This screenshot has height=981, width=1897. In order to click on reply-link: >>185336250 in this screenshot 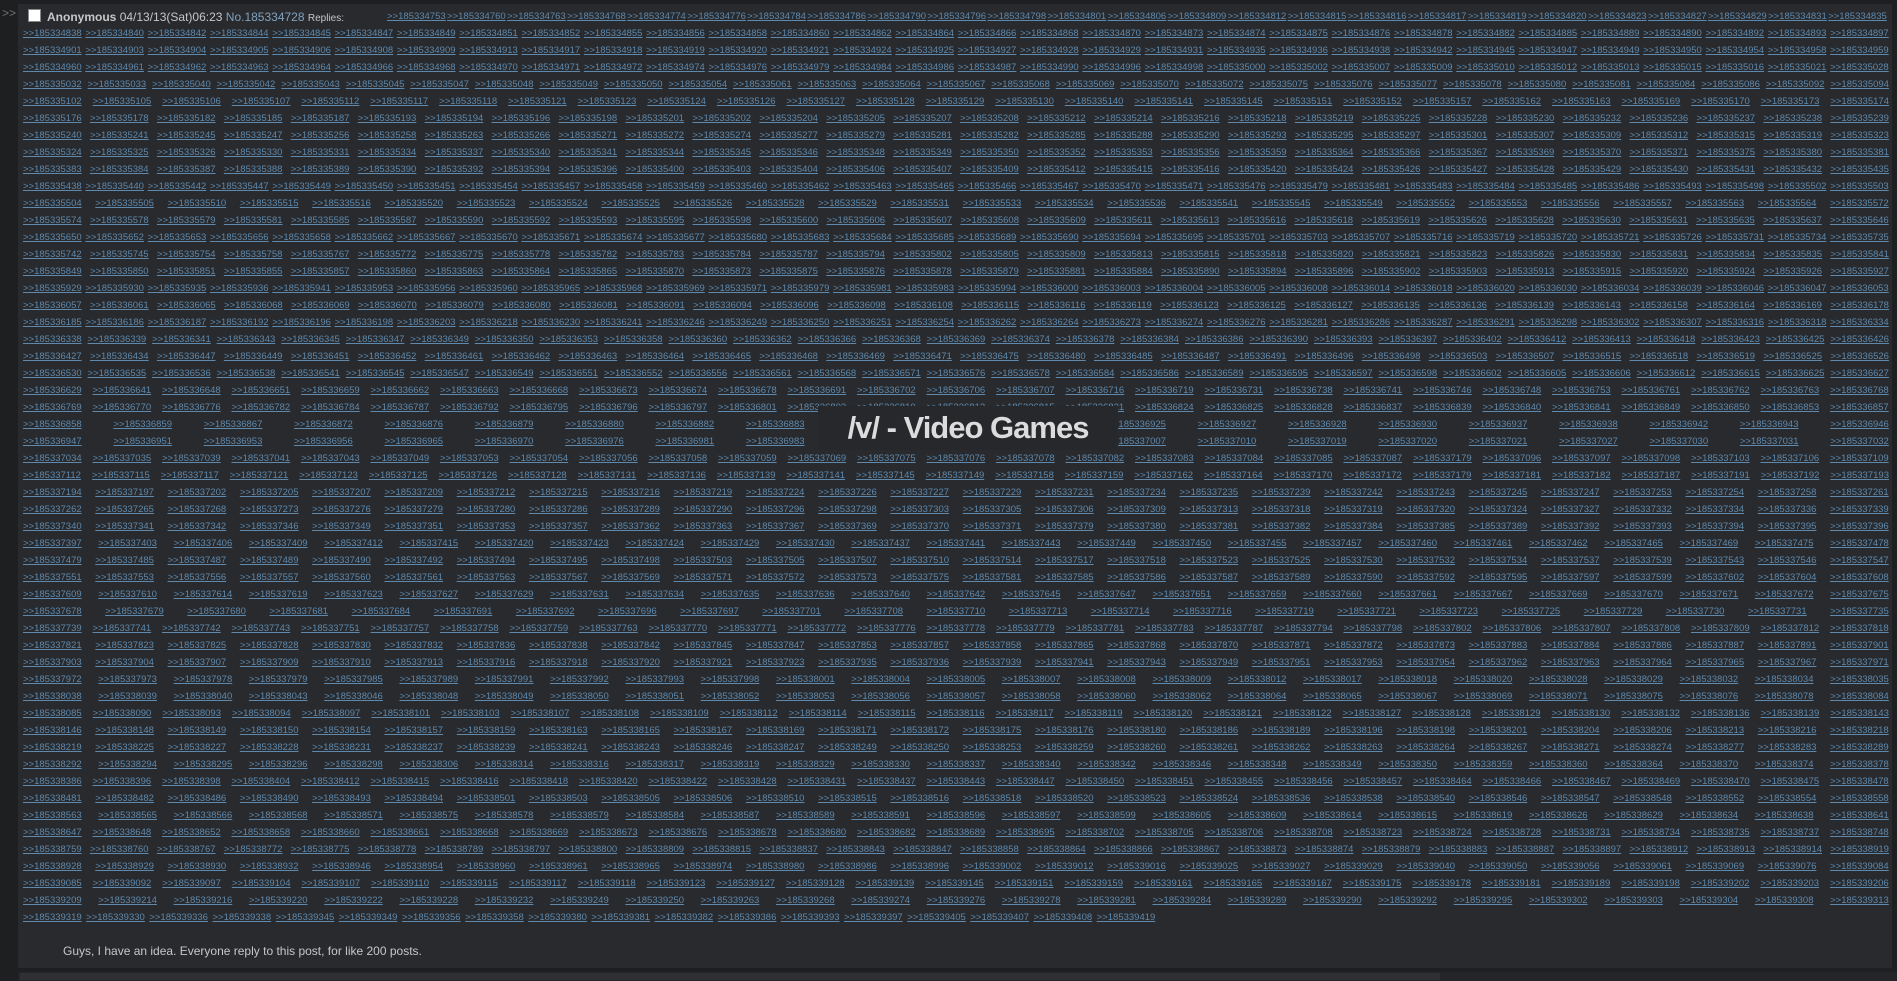, I will do `click(800, 322)`.